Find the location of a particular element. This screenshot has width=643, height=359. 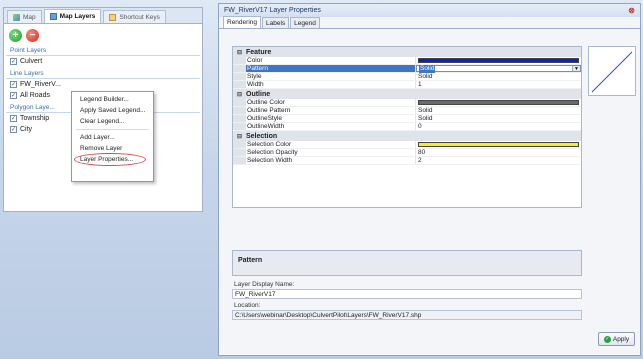

property-row-selection-color: Selection Color is located at coordinates (407, 145).